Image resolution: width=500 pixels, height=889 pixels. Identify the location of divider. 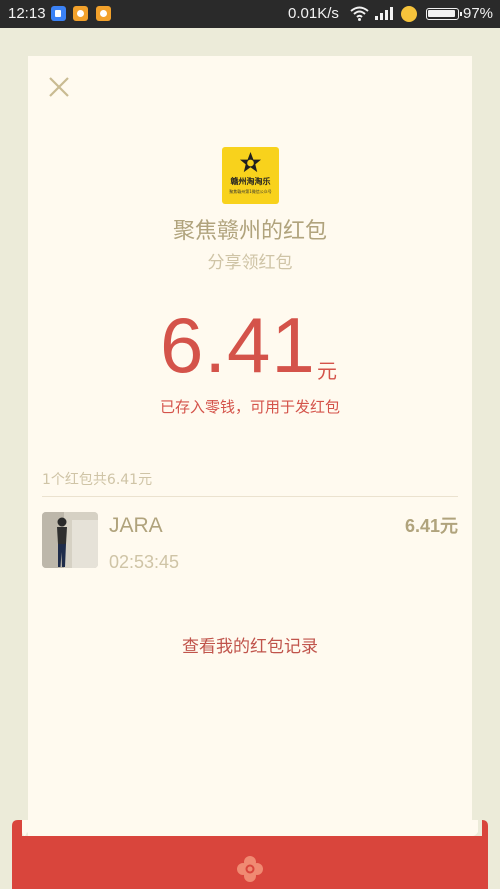
(250, 496).